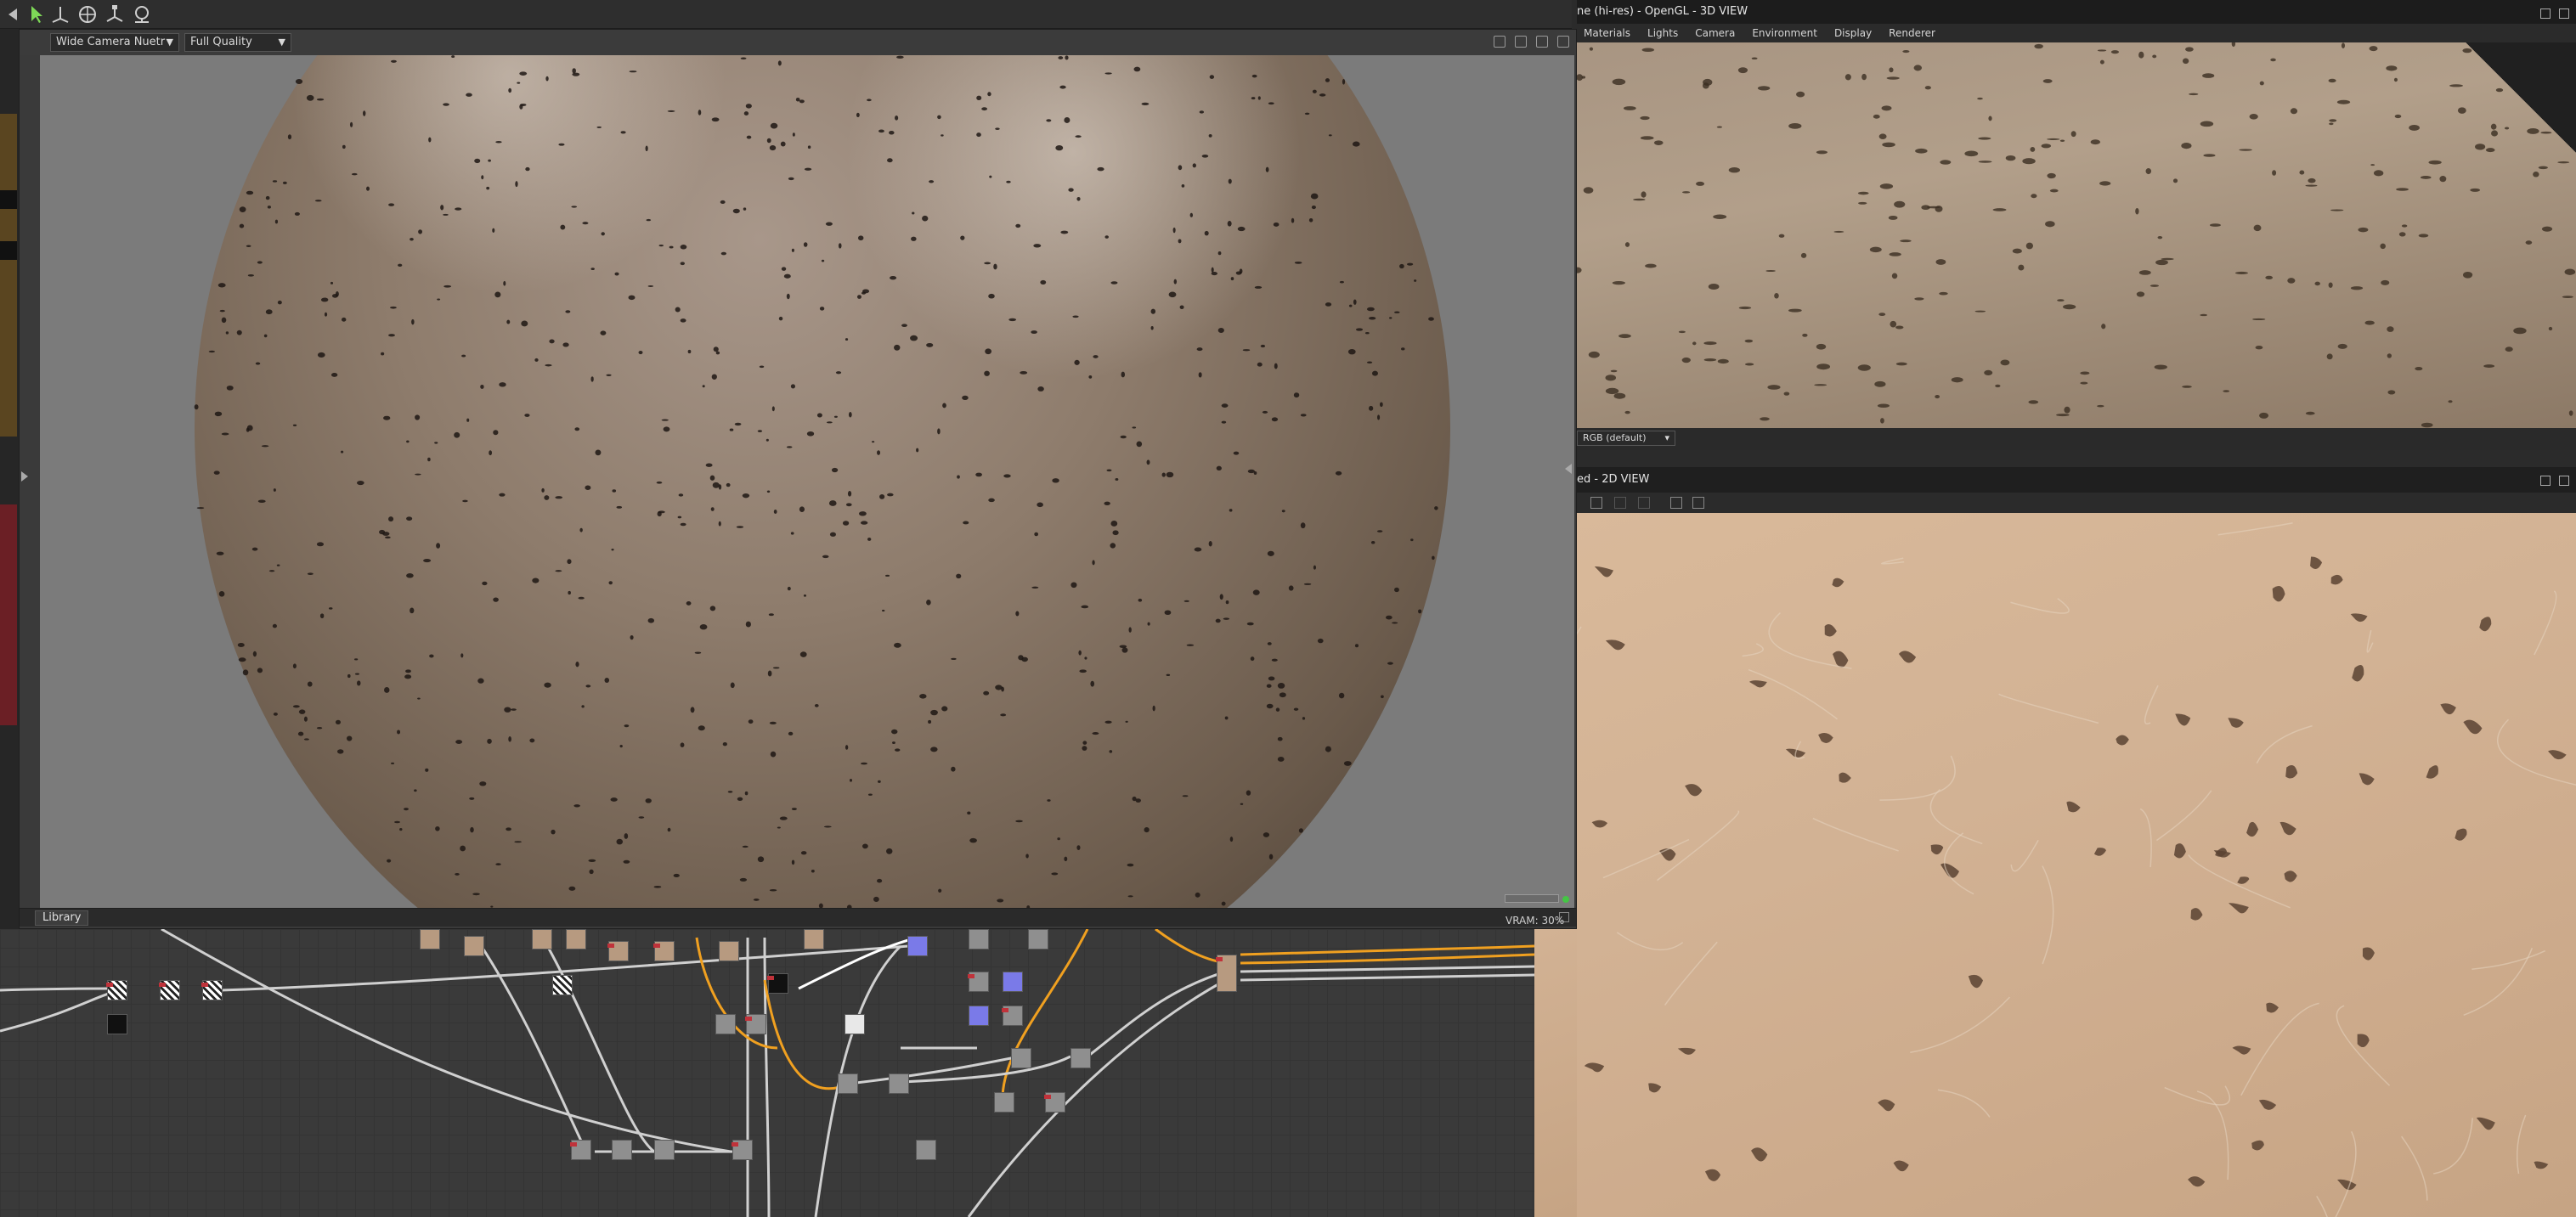 The height and width of the screenshot is (1217, 2576). I want to click on scale-gizmo-icon, so click(115, 14).